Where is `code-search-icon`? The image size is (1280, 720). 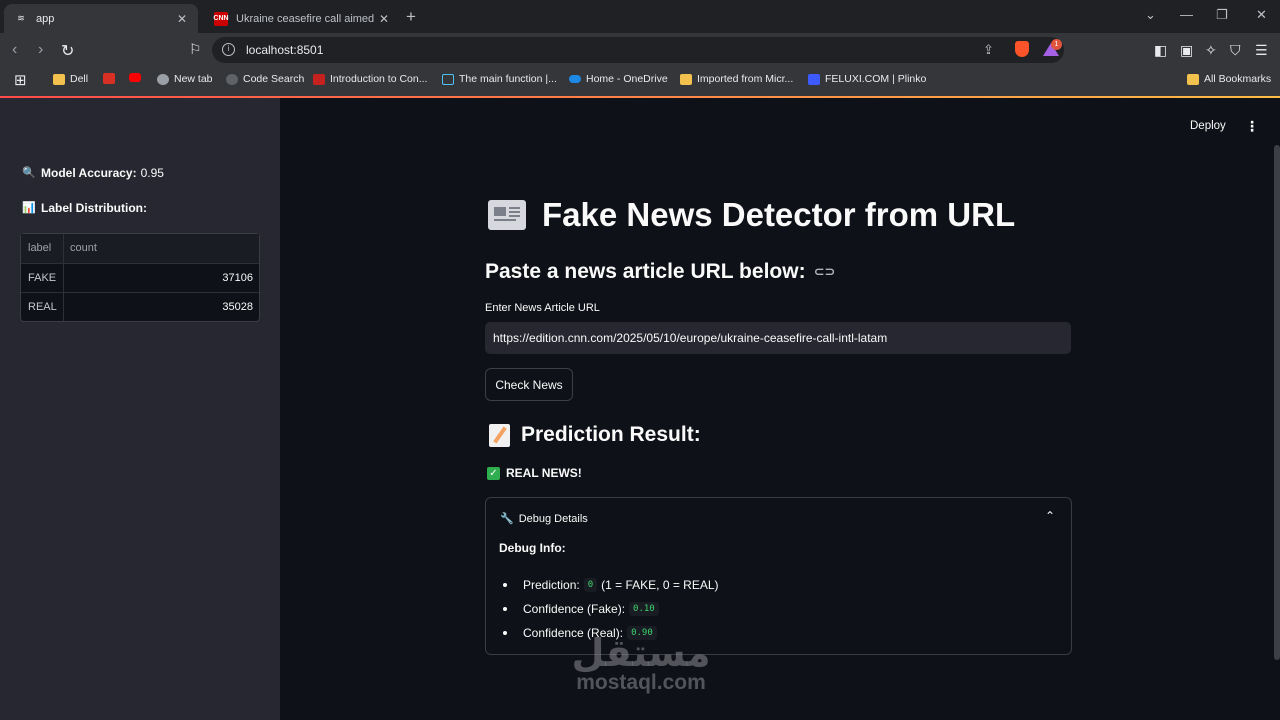
code-search-icon is located at coordinates (232, 79).